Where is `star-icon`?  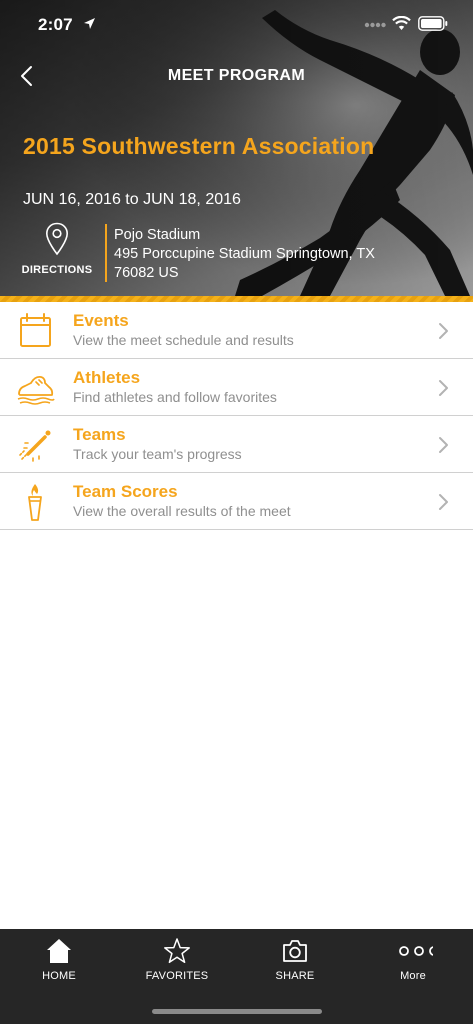 star-icon is located at coordinates (177, 951).